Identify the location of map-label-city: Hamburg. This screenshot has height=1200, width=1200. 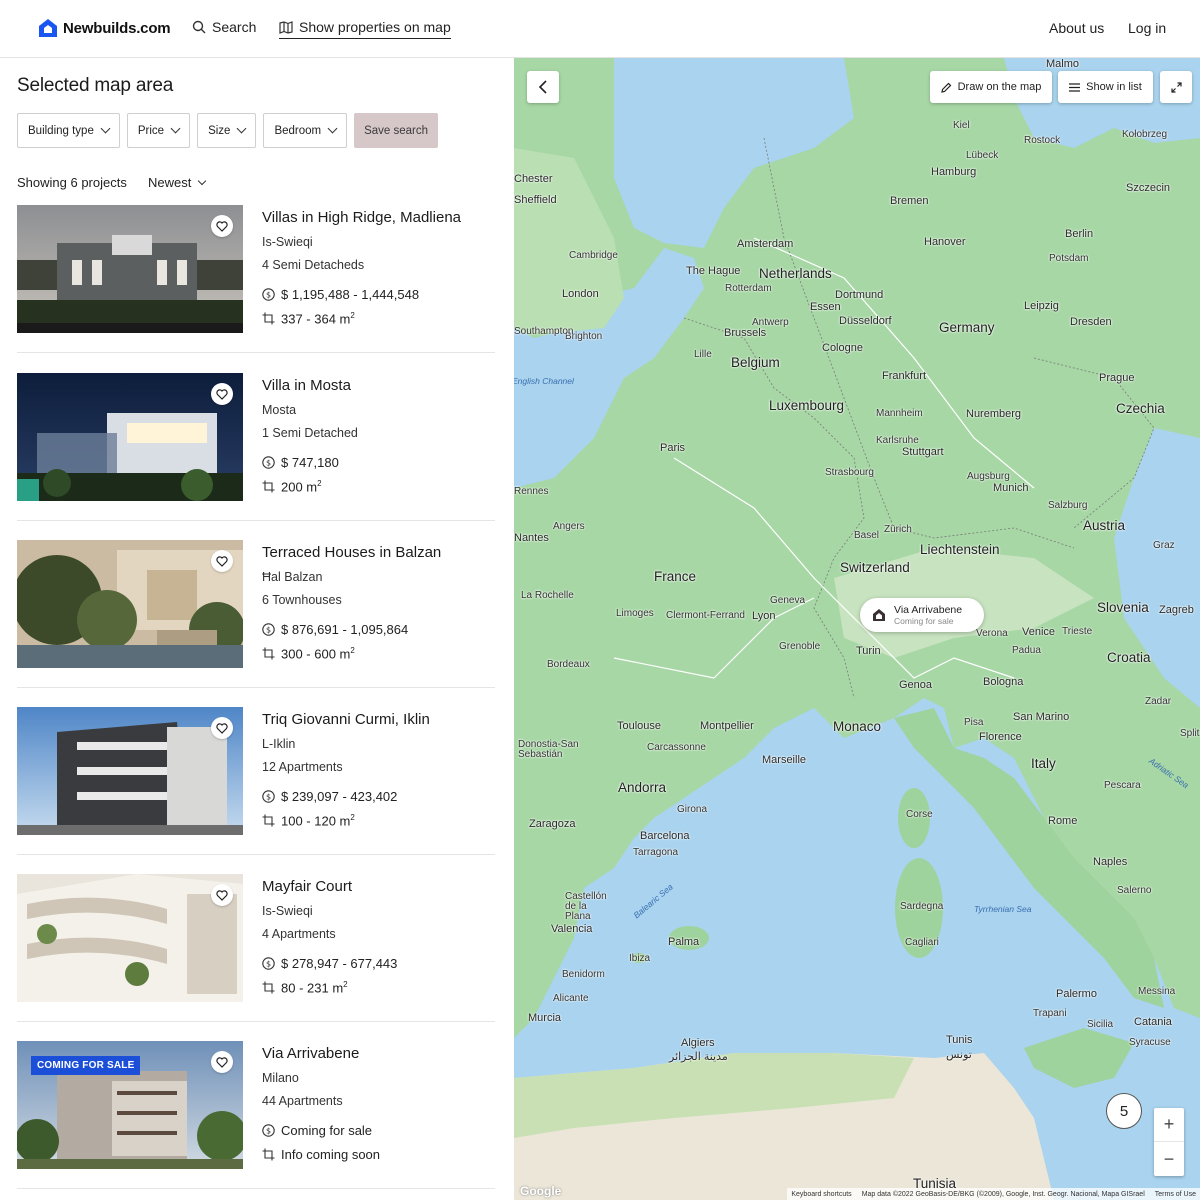
(954, 172).